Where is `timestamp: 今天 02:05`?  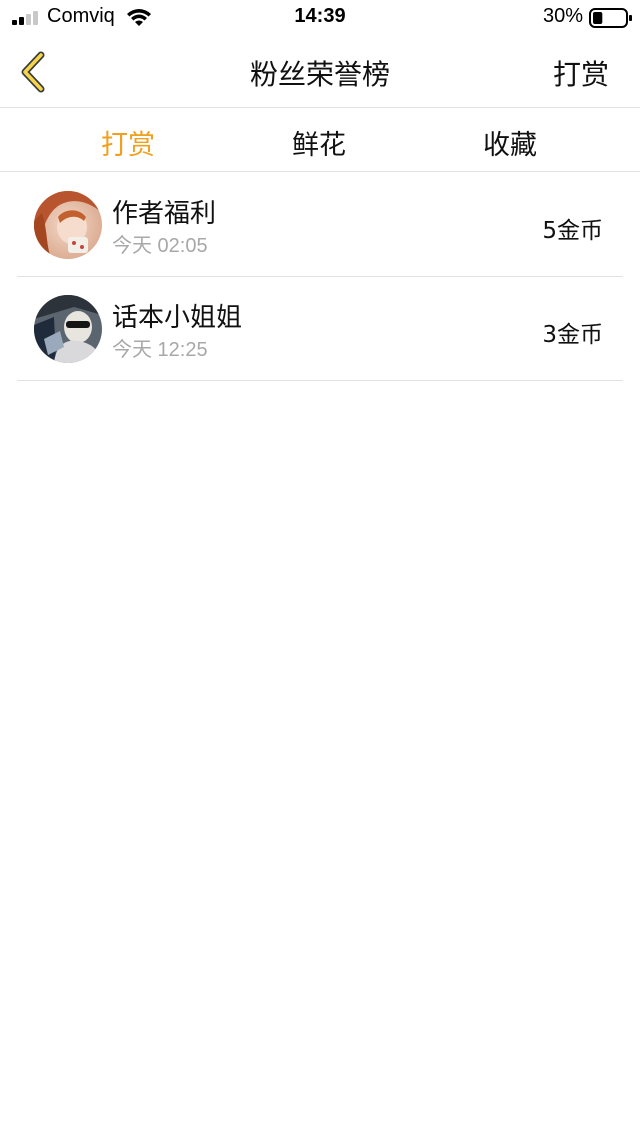 timestamp: 今天 02:05 is located at coordinates (160, 246).